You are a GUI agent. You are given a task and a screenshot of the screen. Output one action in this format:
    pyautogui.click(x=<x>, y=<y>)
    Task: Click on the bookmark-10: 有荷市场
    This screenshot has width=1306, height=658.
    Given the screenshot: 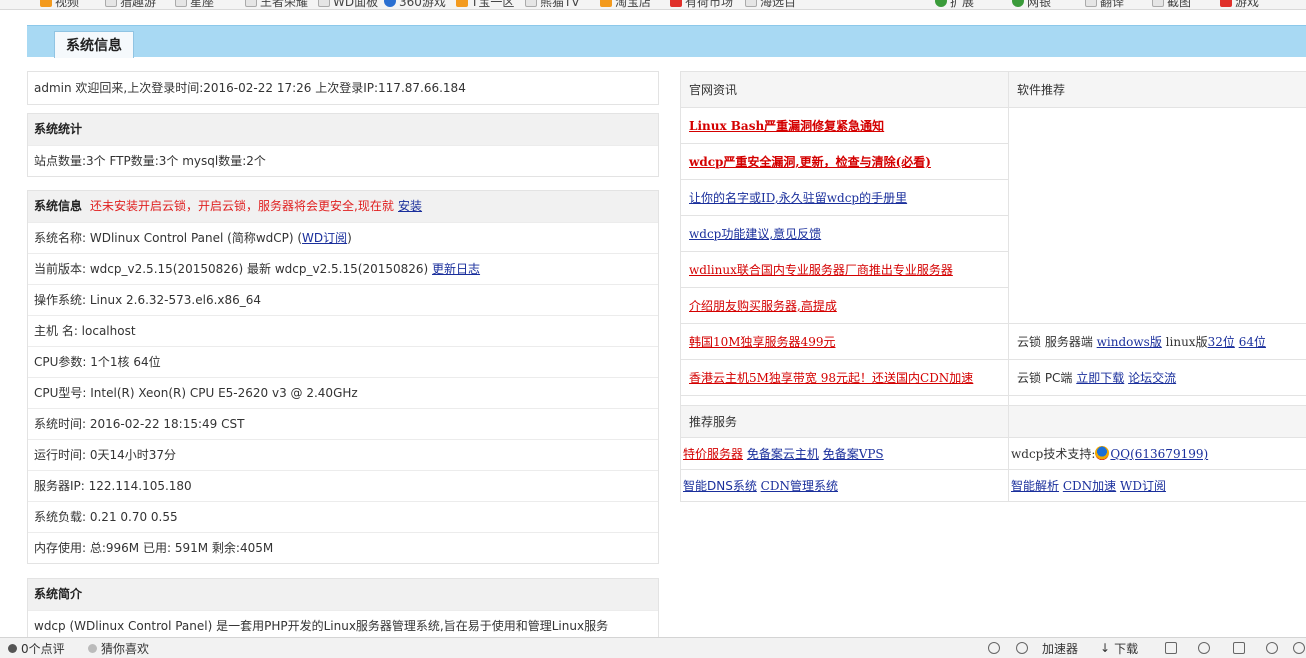 What is the action you would take?
    pyautogui.click(x=701, y=4)
    